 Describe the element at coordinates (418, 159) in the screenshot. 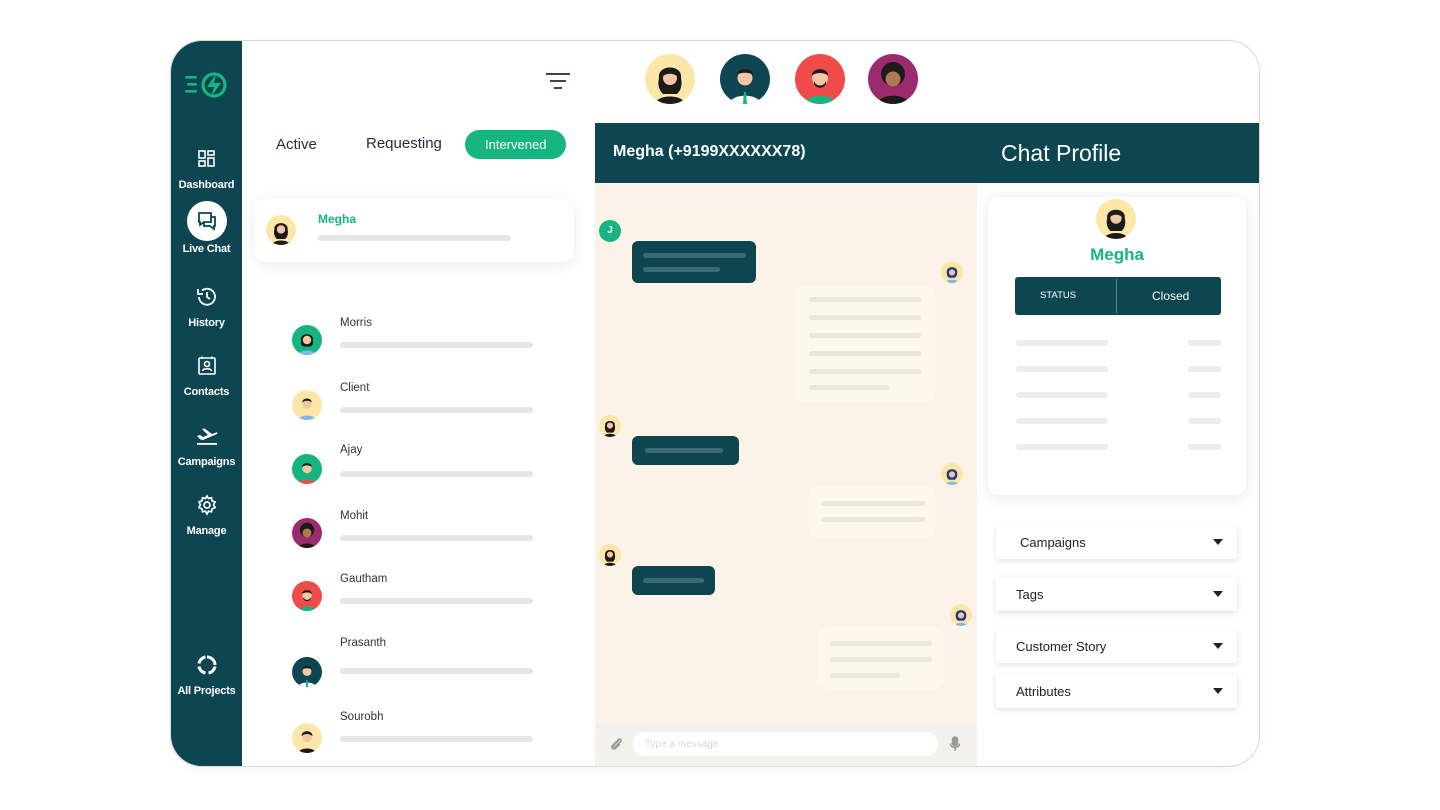

I see `conversation-tabs: Active Requesting Intervened` at that location.